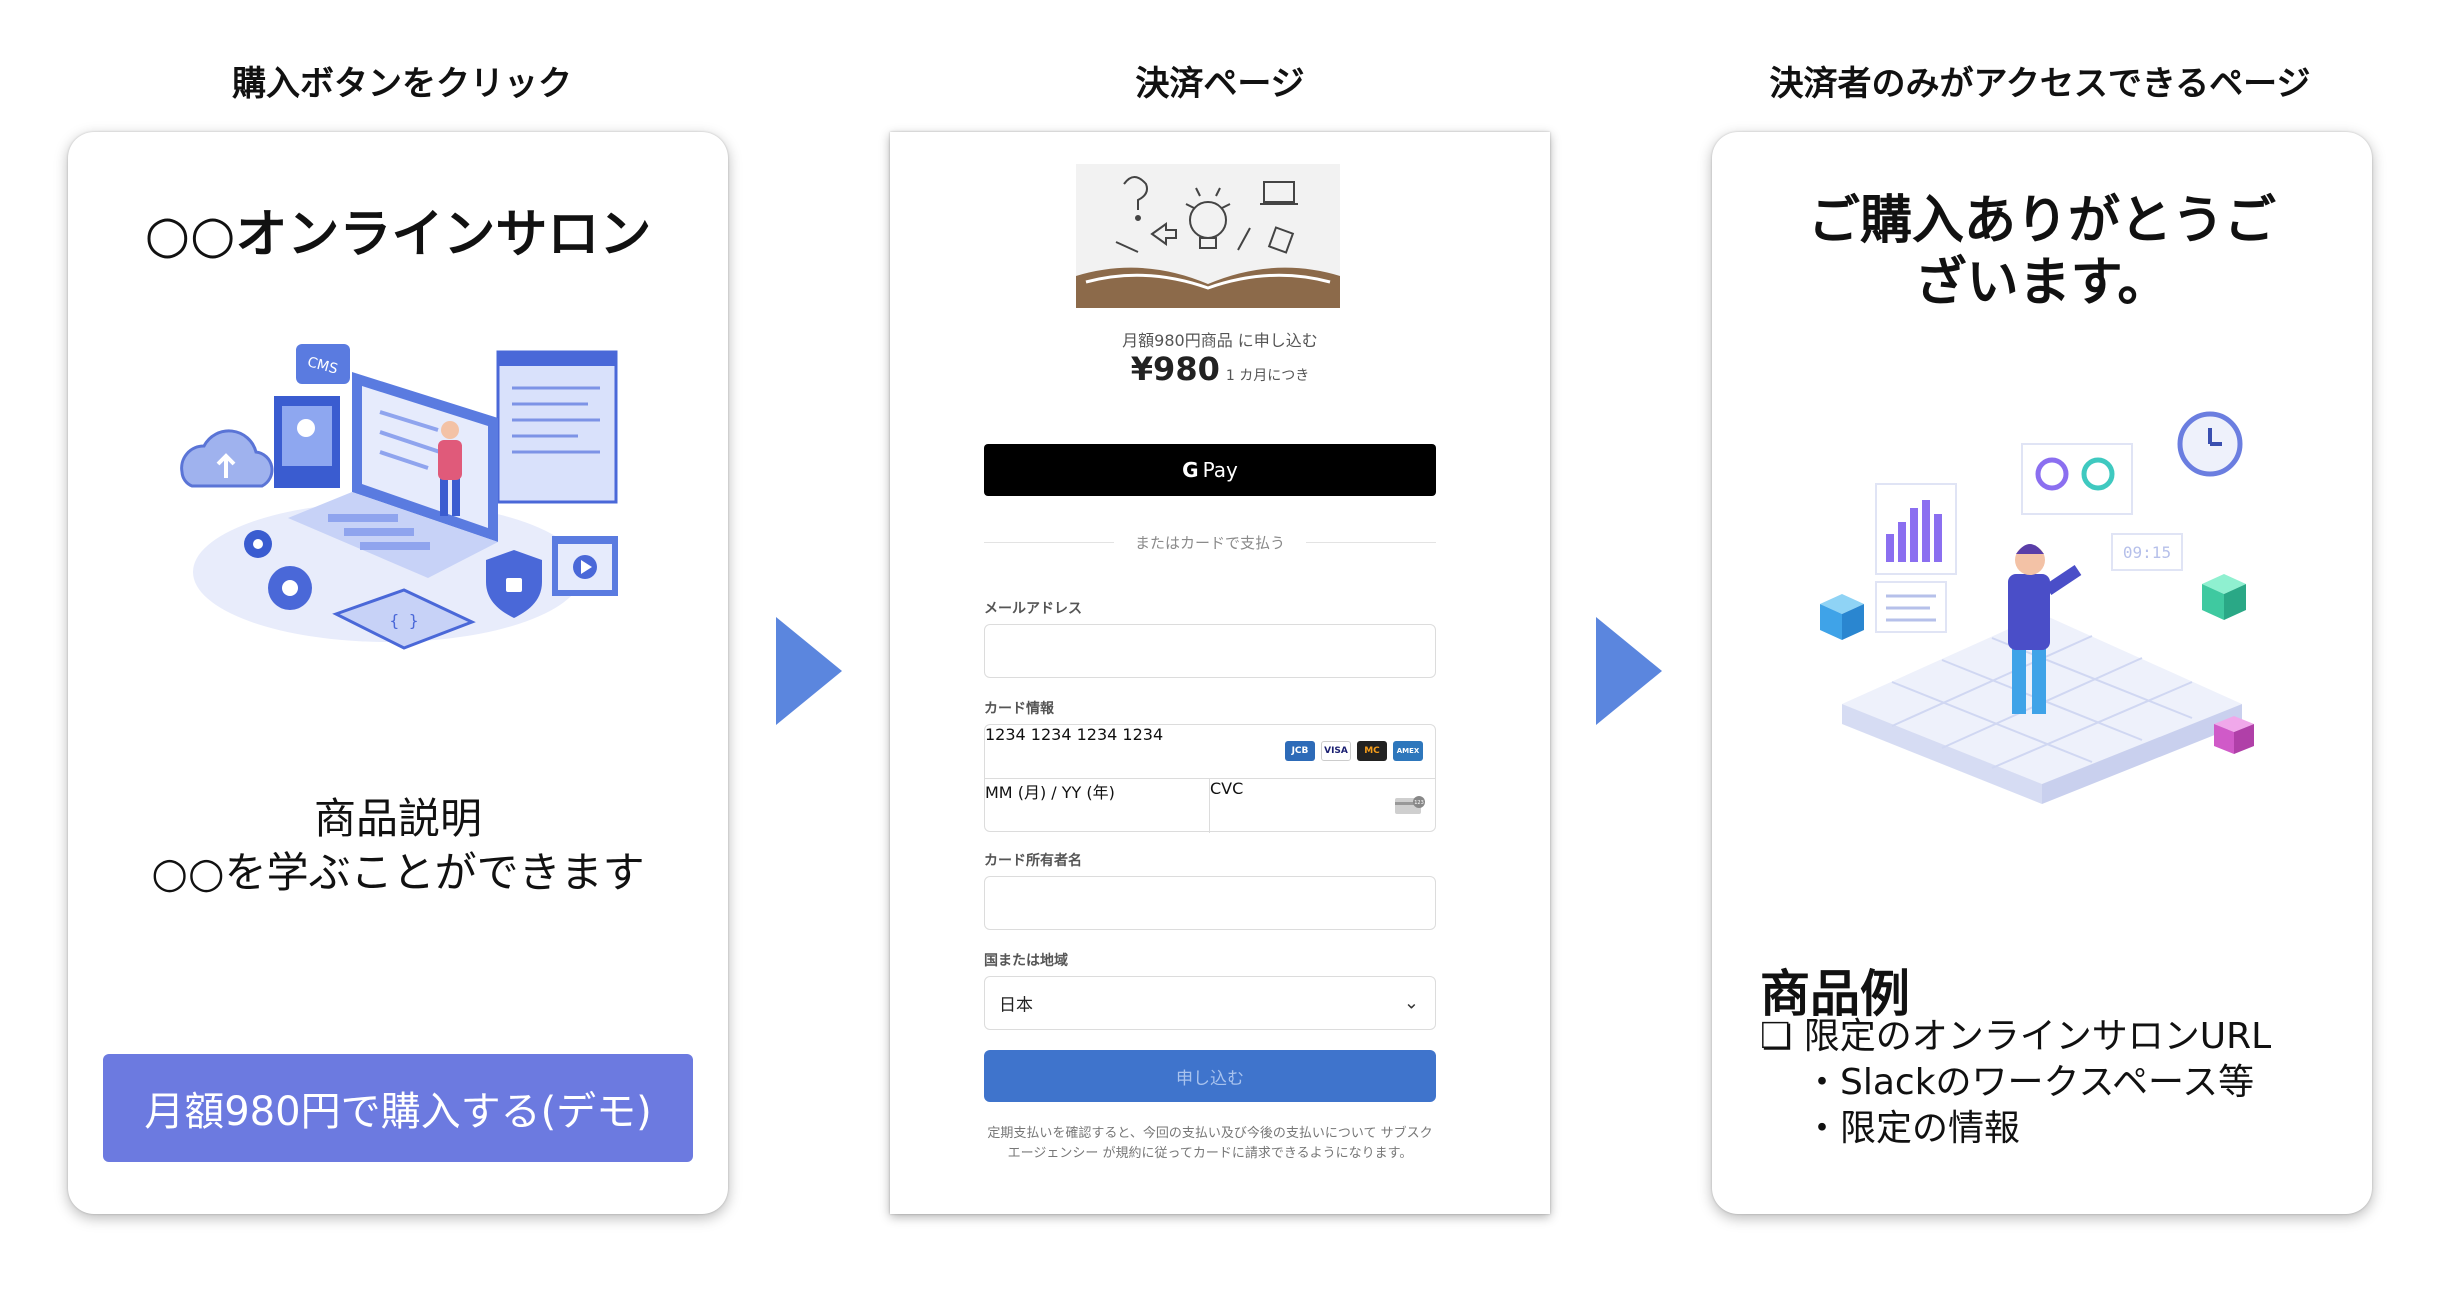 The width and height of the screenshot is (2444, 1316). Describe the element at coordinates (1175, 369) in the screenshot. I see `price: ¥980` at that location.